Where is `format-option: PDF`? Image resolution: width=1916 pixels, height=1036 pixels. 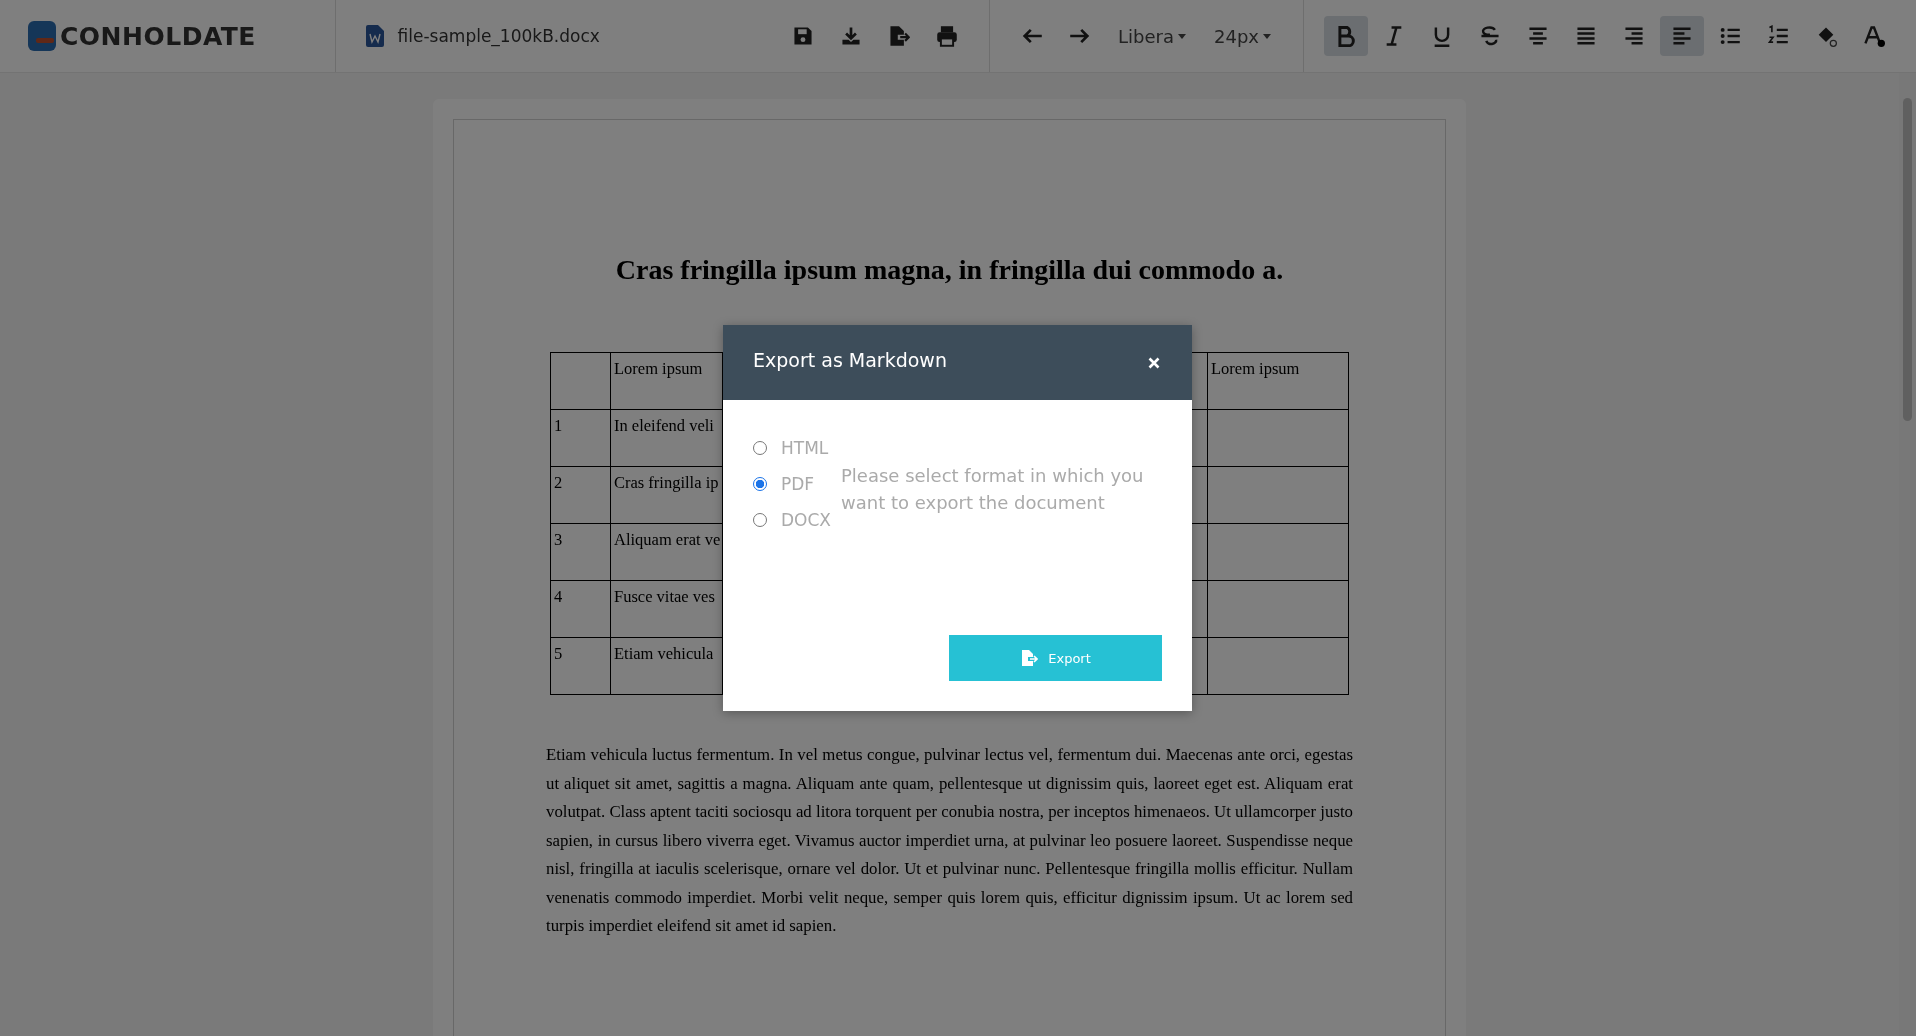 format-option: PDF is located at coordinates (792, 484).